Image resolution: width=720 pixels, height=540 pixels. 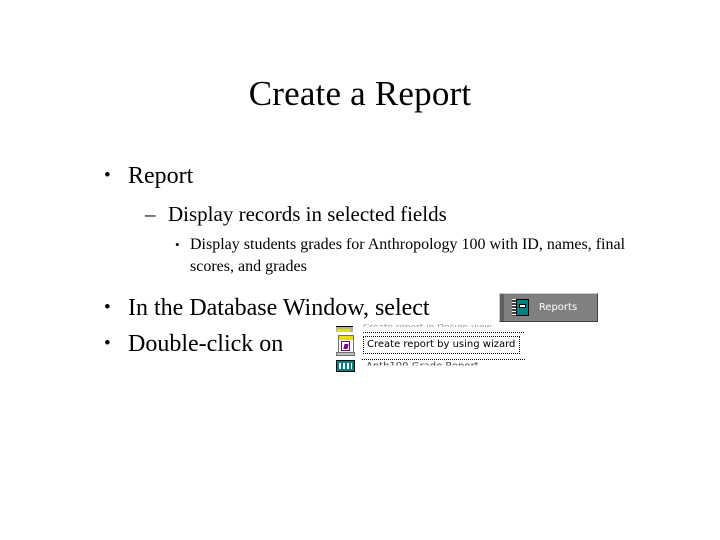 I want to click on selection-dotted-divider, so click(x=443, y=359).